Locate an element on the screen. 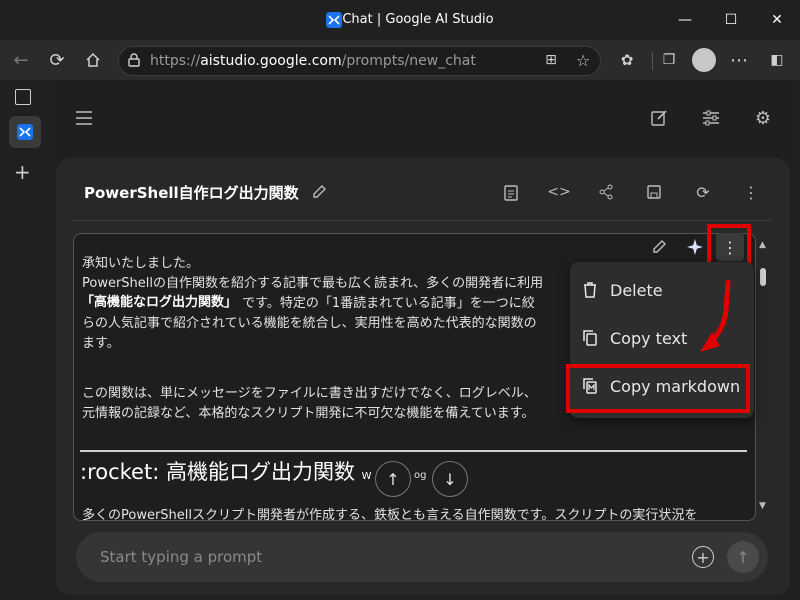  more-options-icon: ⋯ is located at coordinates (739, 60).